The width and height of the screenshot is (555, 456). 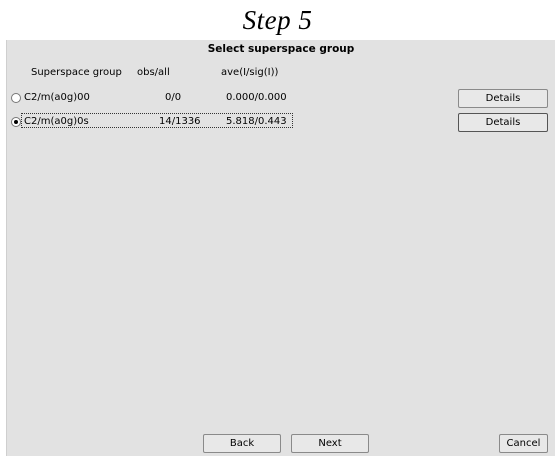 I want to click on details-button-1: Details, so click(x=503, y=98).